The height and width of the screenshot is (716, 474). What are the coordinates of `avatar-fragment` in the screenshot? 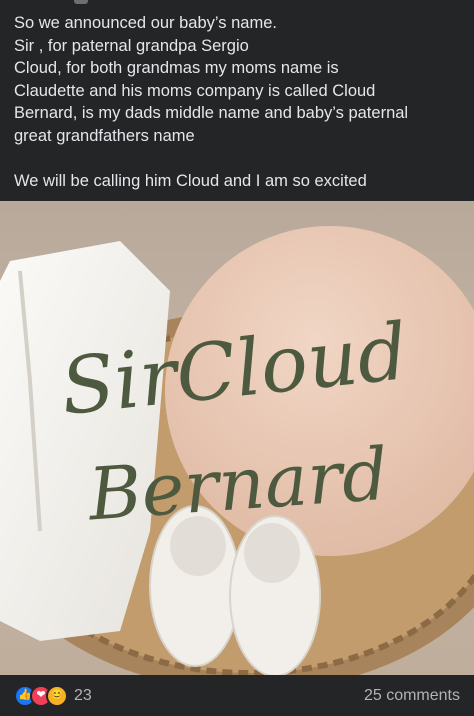 It's located at (81, 2).